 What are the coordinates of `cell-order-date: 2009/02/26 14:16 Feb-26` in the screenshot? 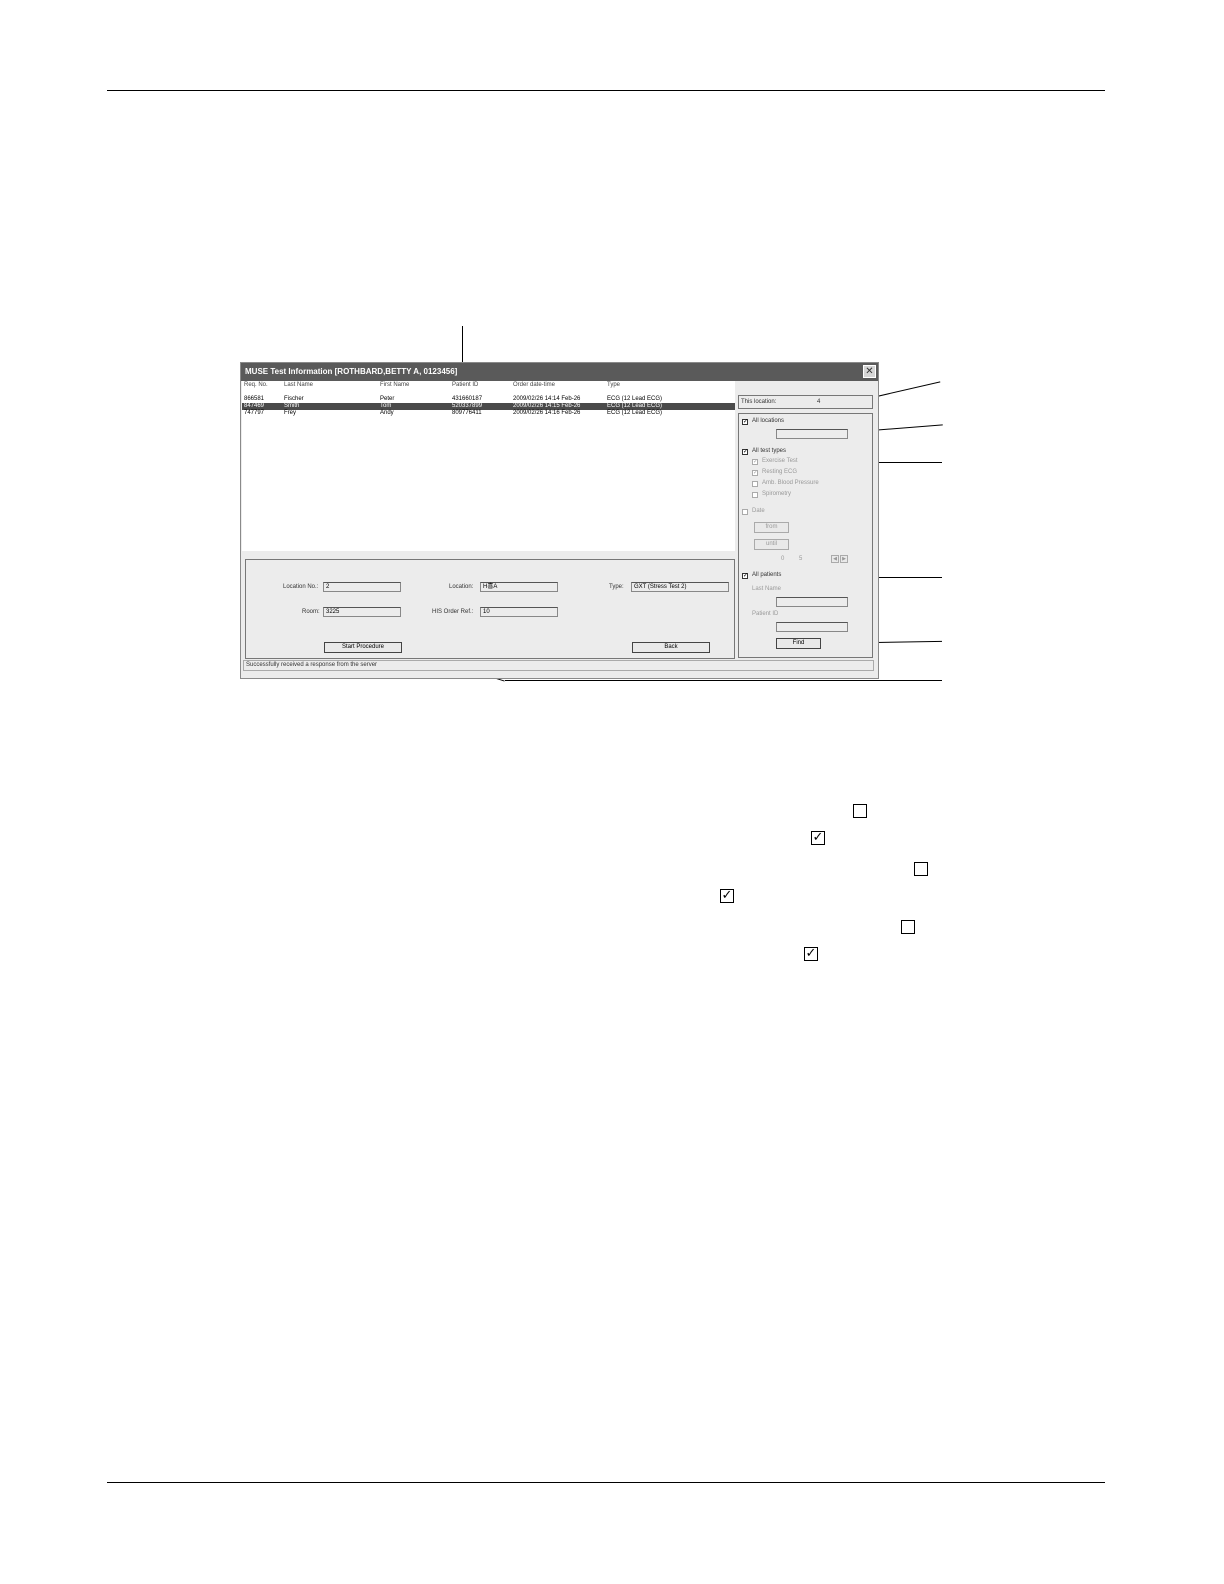 It's located at (547, 413).